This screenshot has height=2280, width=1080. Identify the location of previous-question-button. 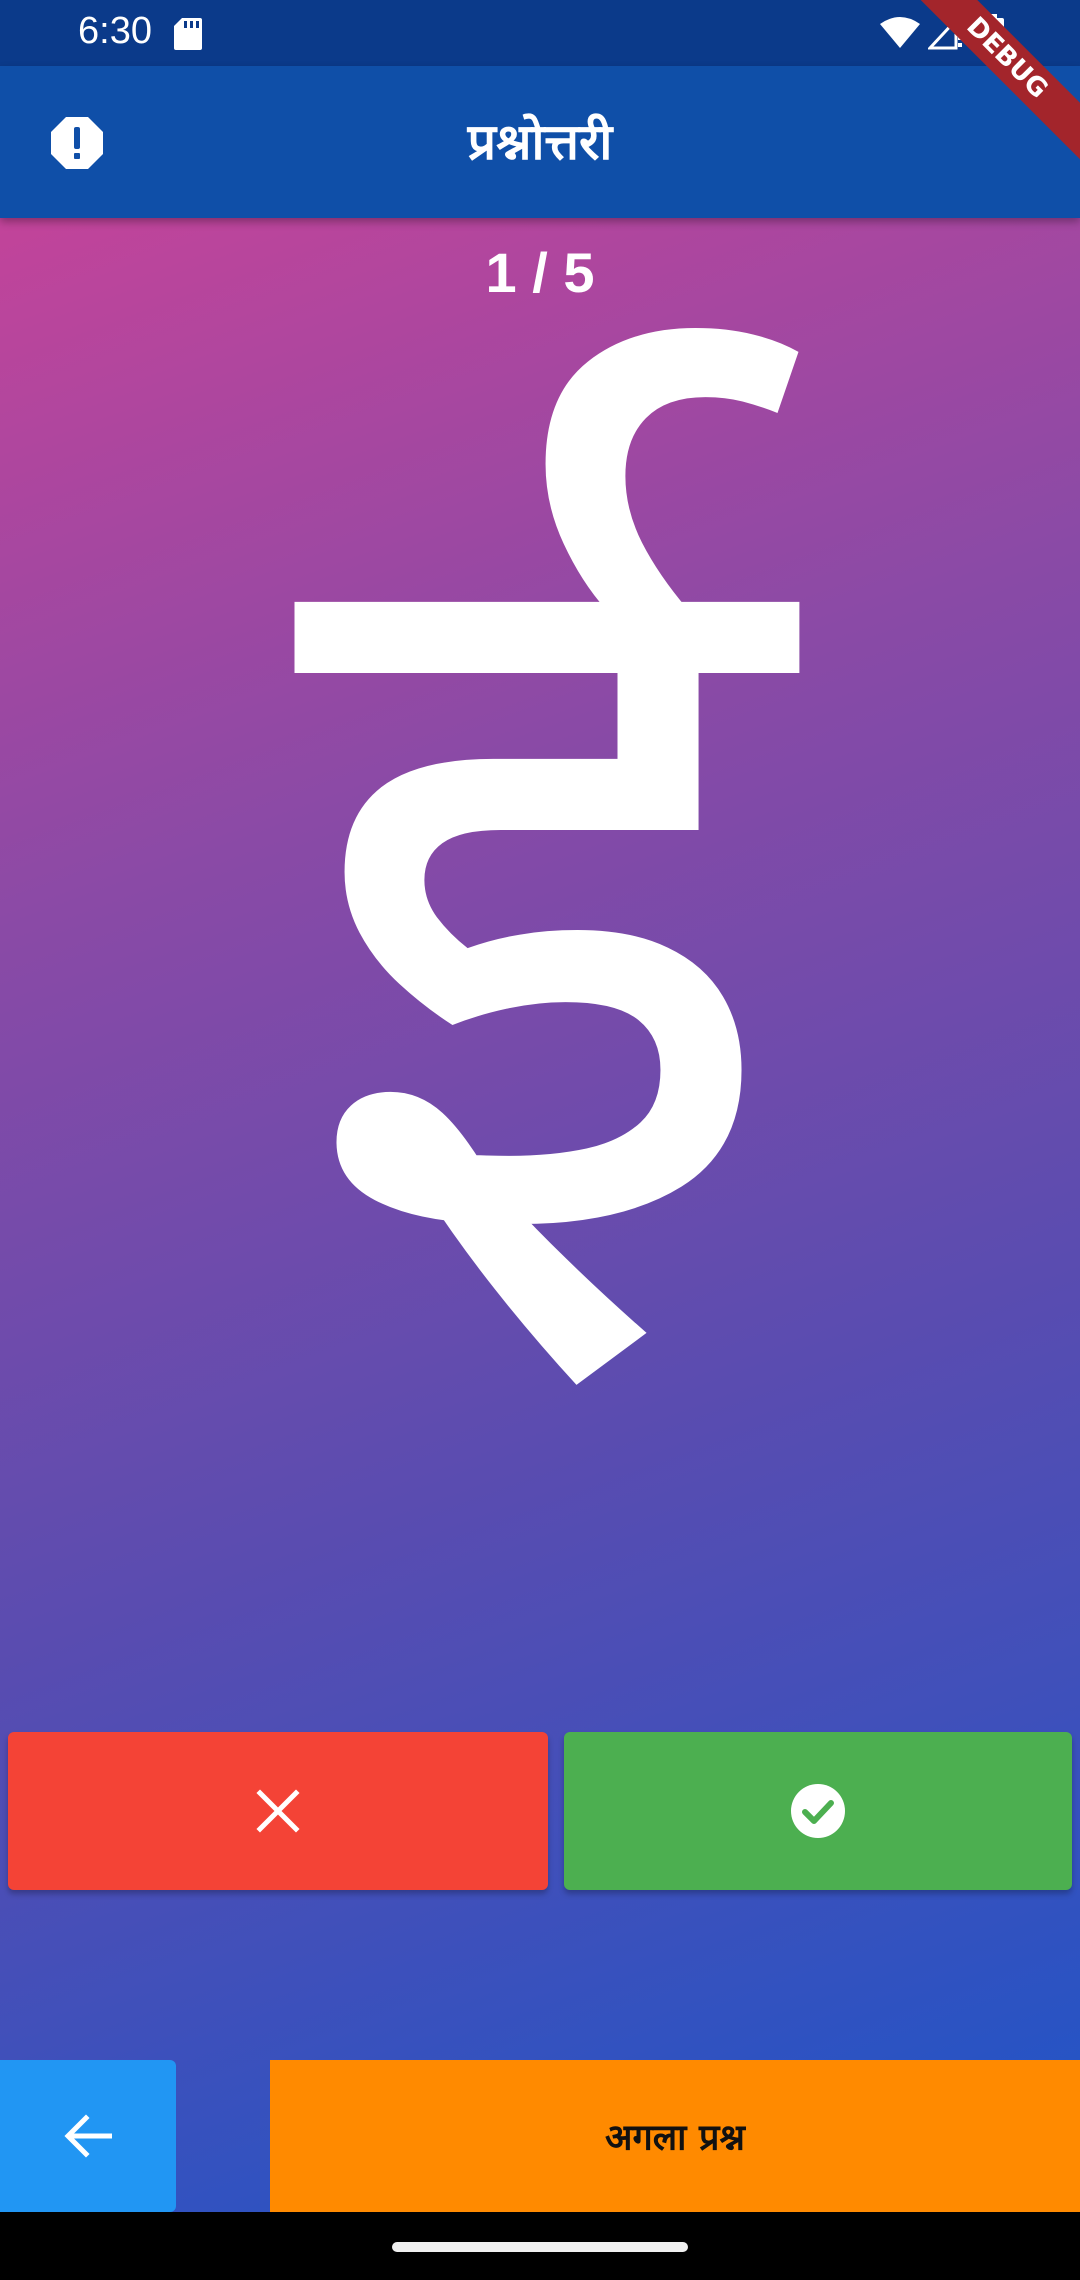
(88, 2136).